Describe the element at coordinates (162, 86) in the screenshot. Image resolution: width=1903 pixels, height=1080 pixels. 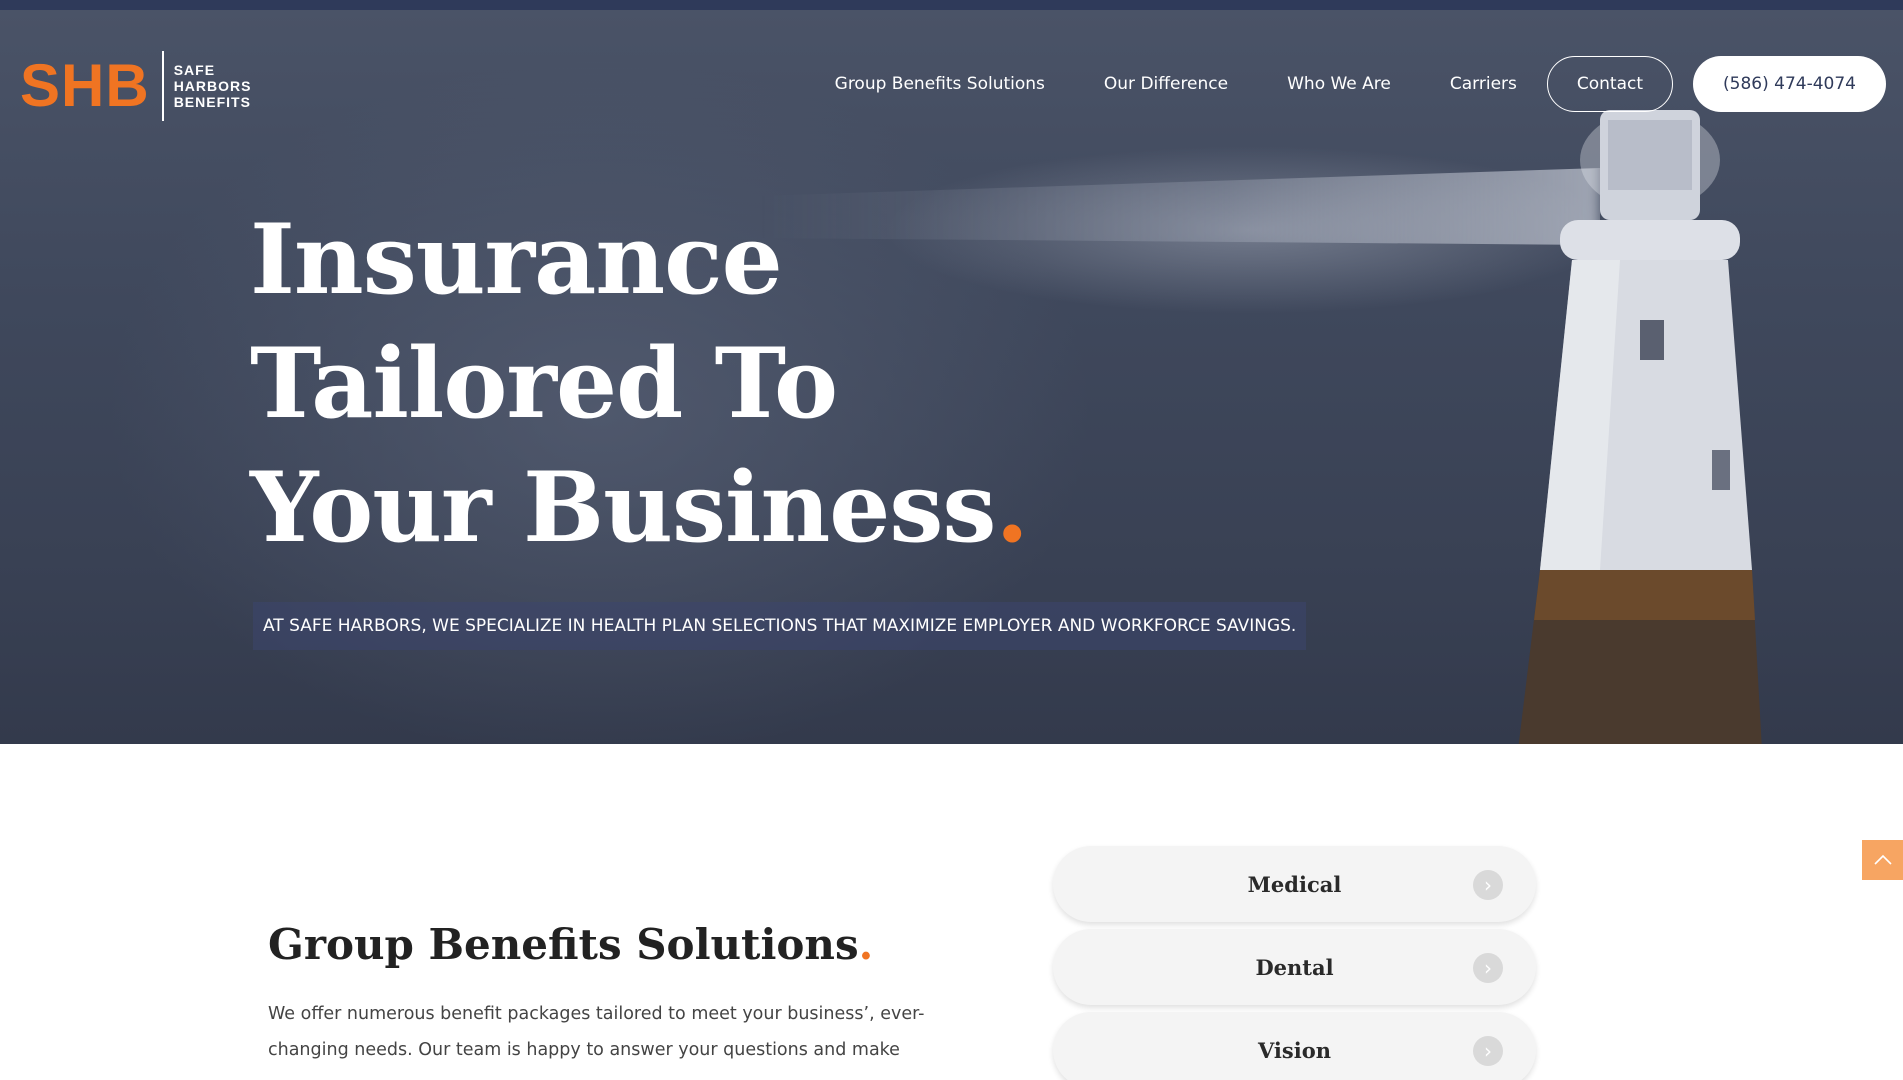
I see `logo-divider` at that location.